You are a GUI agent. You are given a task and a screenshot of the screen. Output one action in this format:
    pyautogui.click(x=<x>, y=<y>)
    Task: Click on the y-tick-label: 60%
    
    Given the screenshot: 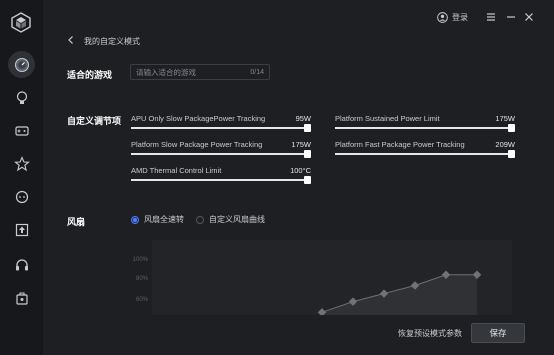 What is the action you would take?
    pyautogui.click(x=142, y=300)
    